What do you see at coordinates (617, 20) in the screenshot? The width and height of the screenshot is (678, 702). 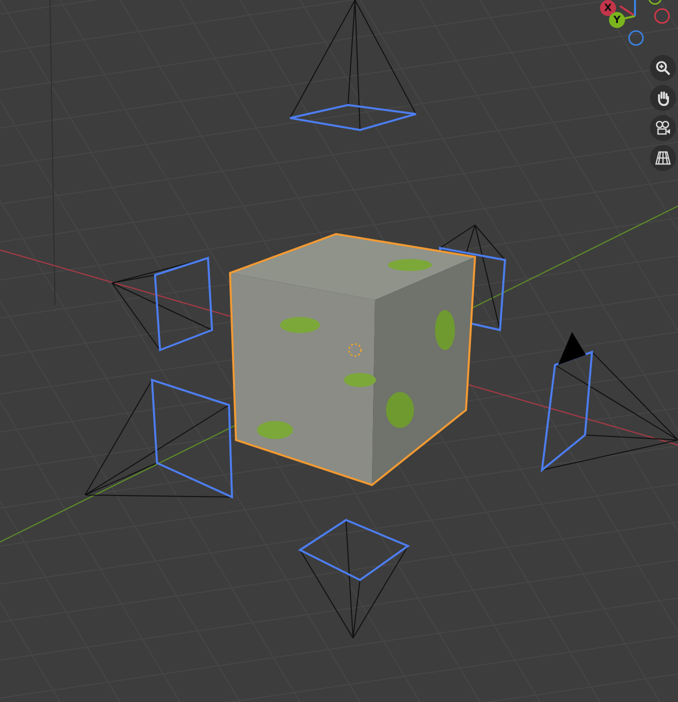 I see `axis-label: Y` at bounding box center [617, 20].